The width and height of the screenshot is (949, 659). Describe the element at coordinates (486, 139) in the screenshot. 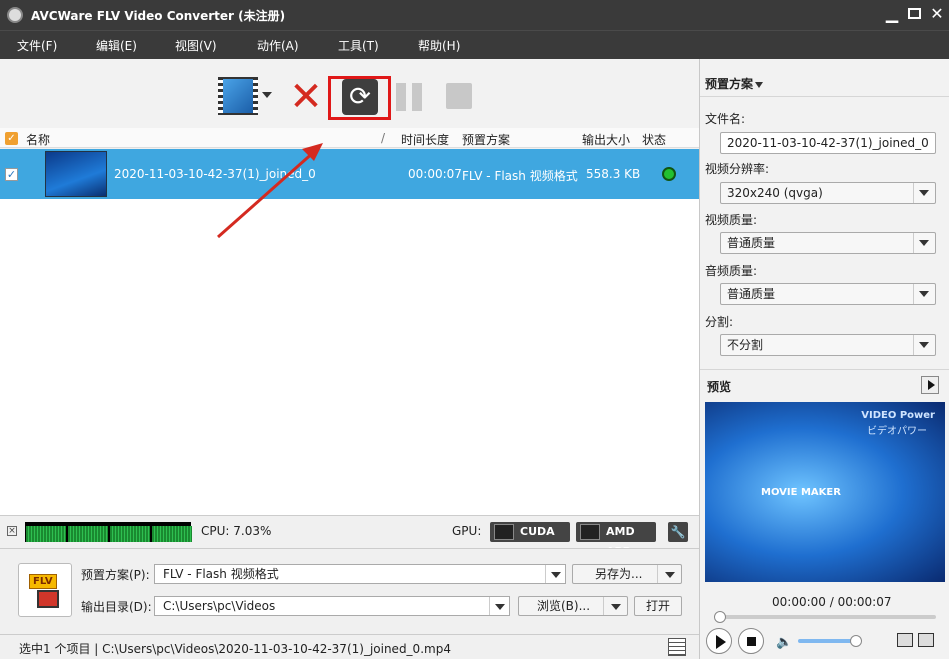

I see `header-preset: 预置方案` at that location.